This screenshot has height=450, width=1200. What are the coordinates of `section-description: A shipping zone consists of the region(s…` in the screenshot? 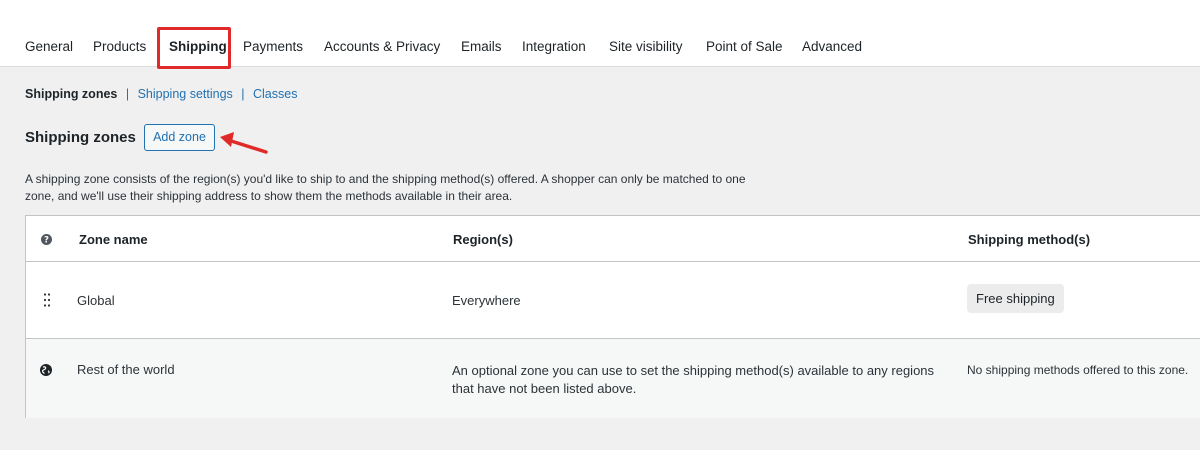 It's located at (385, 187).